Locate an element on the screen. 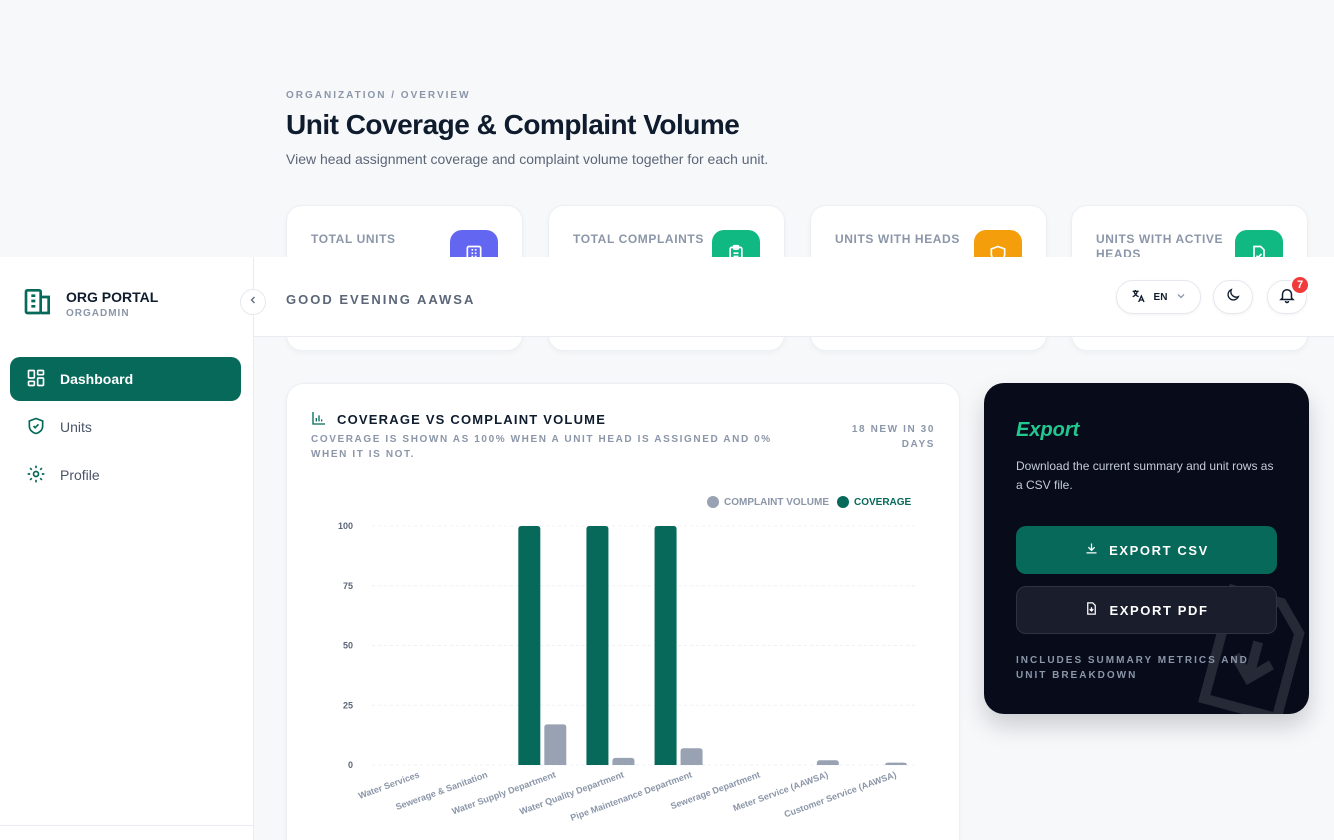  sidebar-item-label: Dashboard is located at coordinates (97, 379).